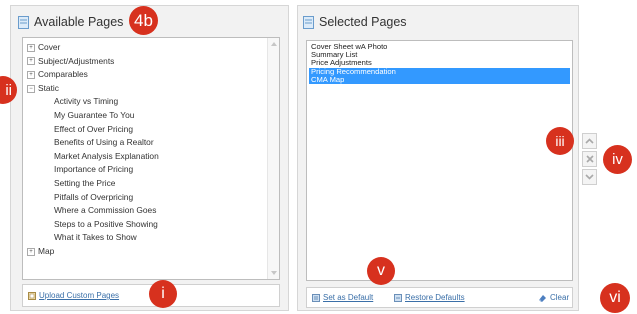 The height and width of the screenshot is (314, 637). I want to click on tree-item: Where a Commission Goes, so click(105, 211).